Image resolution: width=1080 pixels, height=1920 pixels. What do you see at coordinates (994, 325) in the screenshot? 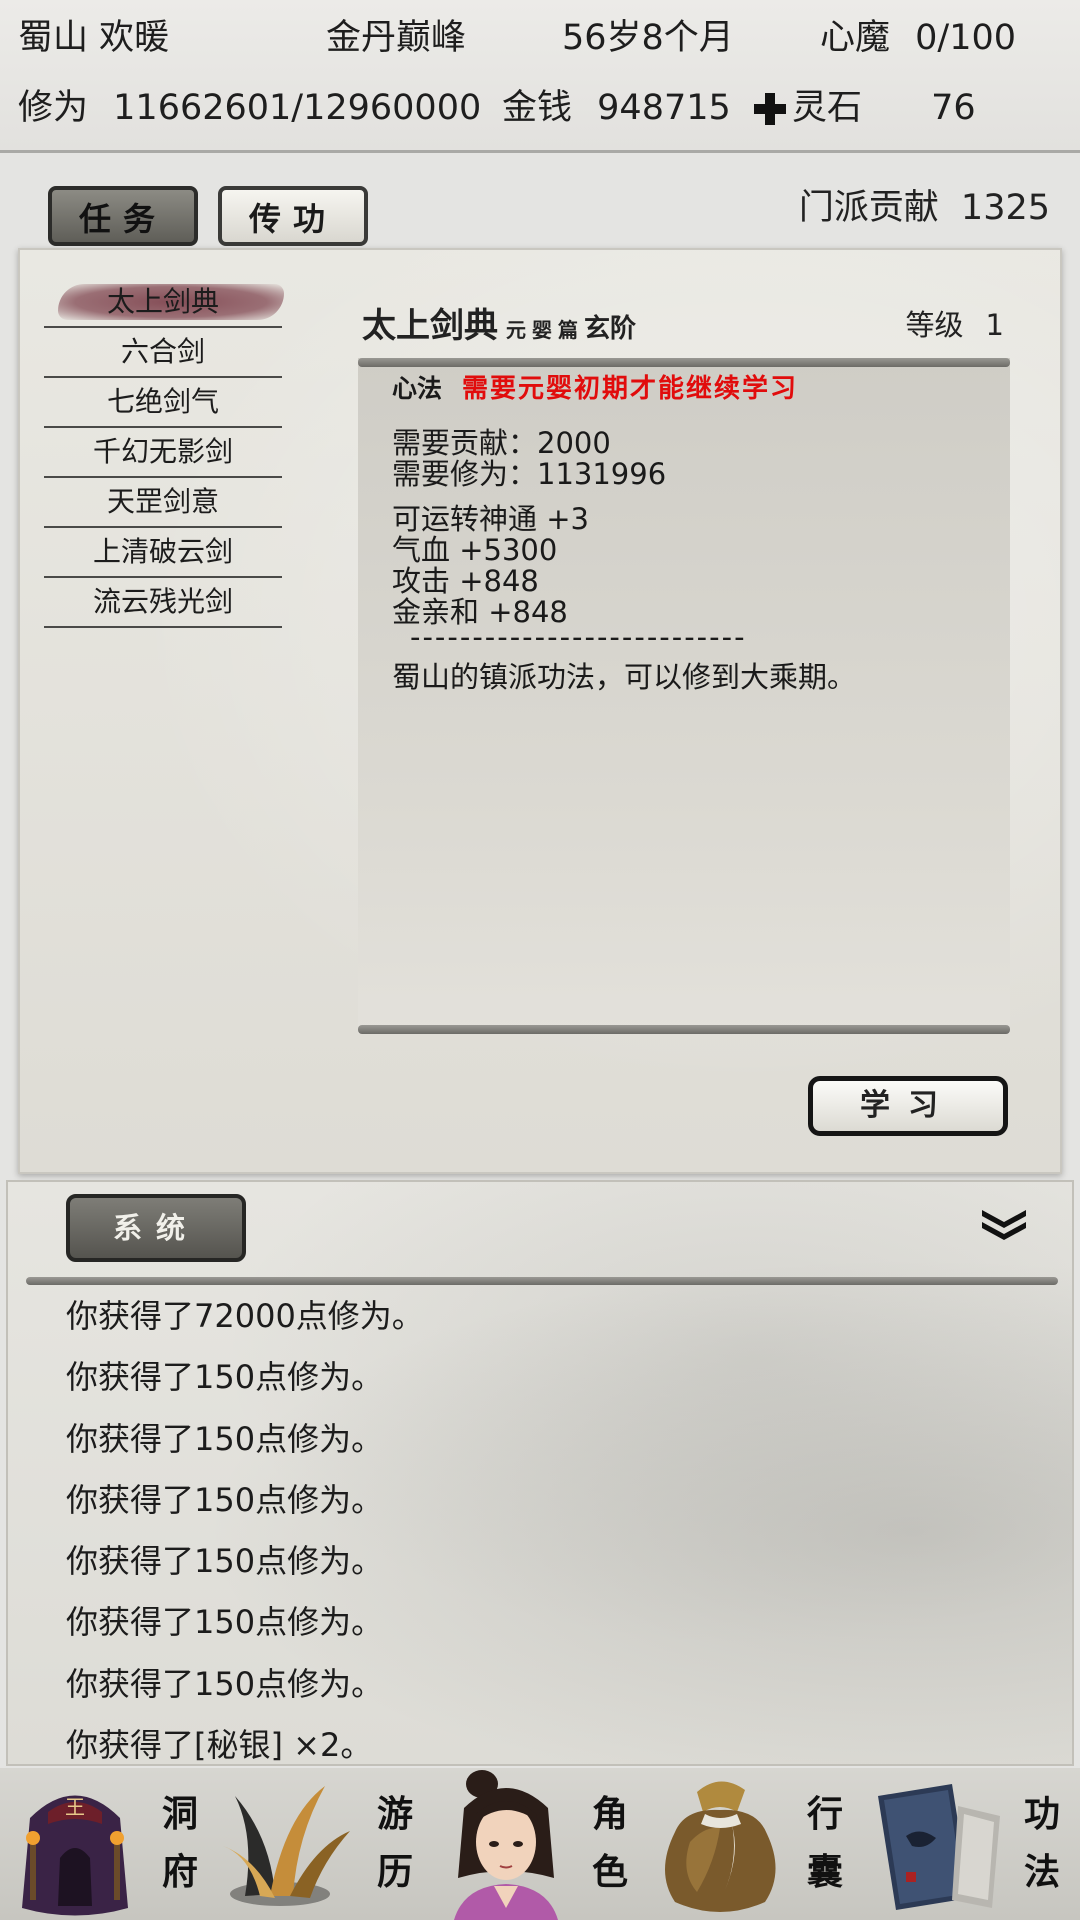
I see `level-value: 1` at bounding box center [994, 325].